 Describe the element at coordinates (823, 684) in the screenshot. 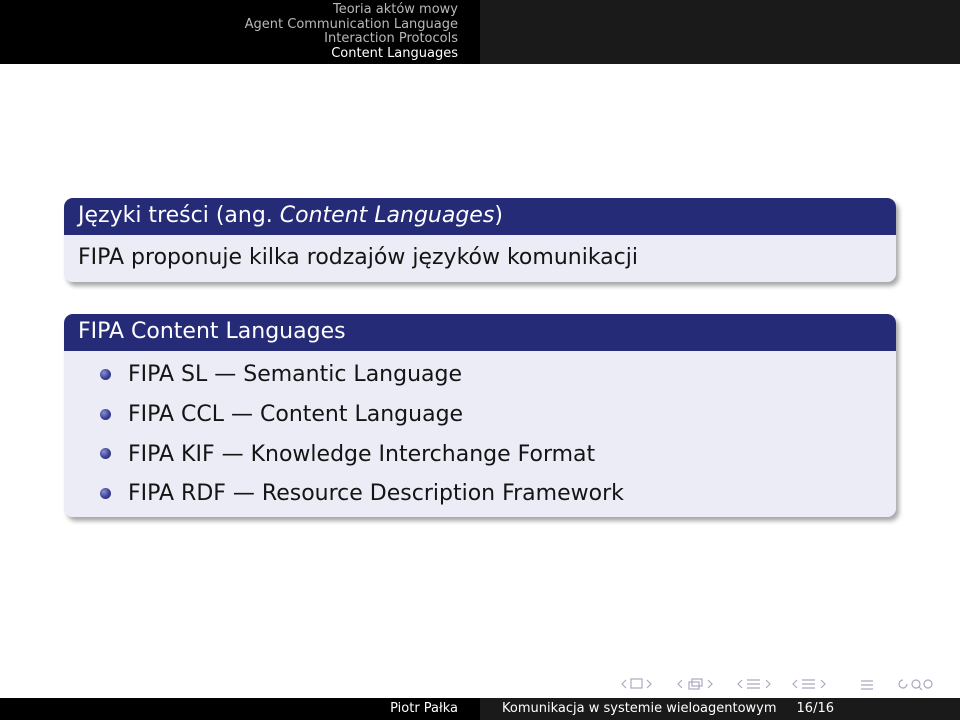

I see `document-next-icon` at that location.